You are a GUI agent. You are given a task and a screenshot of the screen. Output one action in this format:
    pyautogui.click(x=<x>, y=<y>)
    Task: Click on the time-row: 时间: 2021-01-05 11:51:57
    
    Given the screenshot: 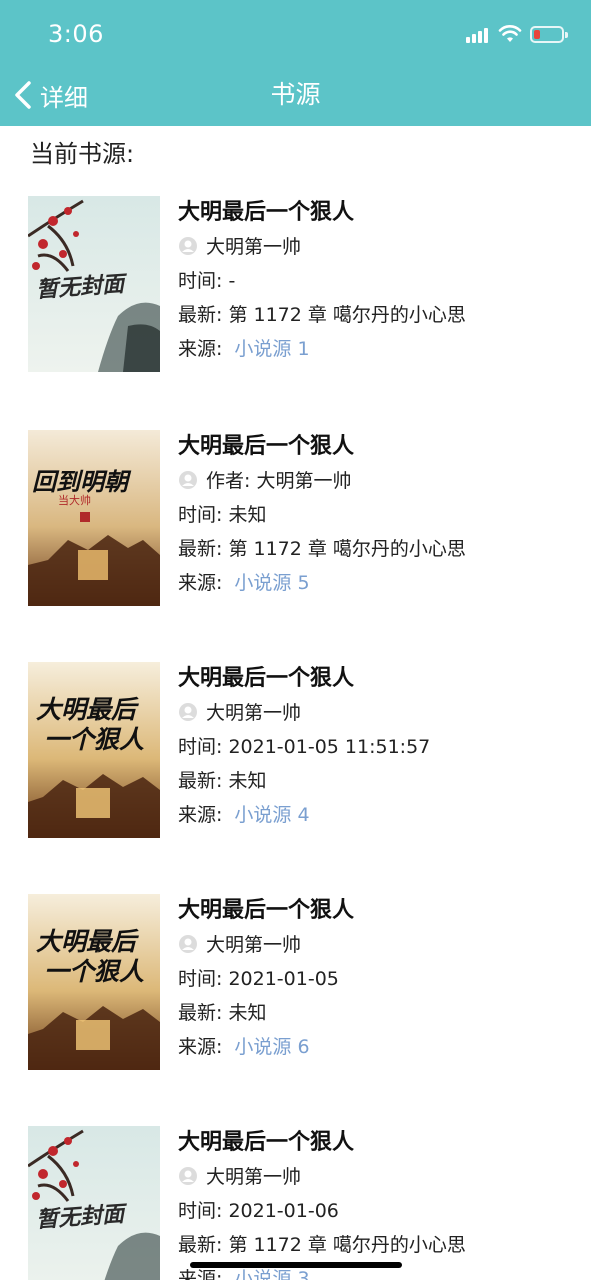 What is the action you would take?
    pyautogui.click(x=373, y=747)
    